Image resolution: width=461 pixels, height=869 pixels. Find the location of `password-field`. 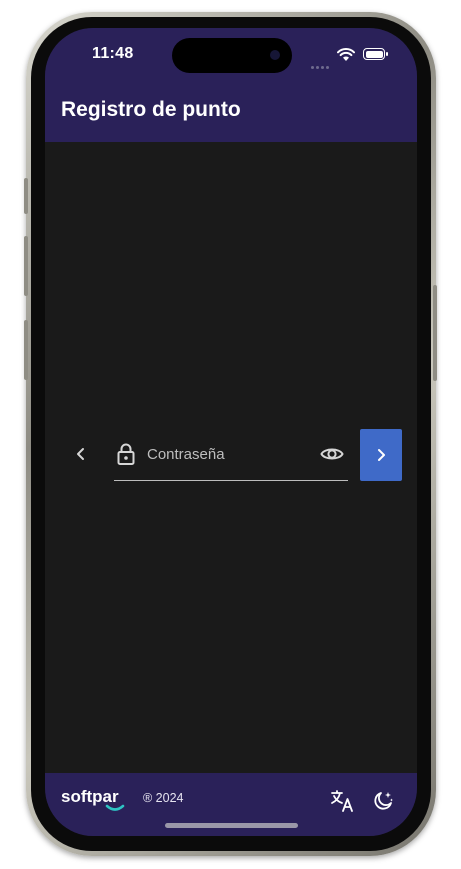

password-field is located at coordinates (227, 454).